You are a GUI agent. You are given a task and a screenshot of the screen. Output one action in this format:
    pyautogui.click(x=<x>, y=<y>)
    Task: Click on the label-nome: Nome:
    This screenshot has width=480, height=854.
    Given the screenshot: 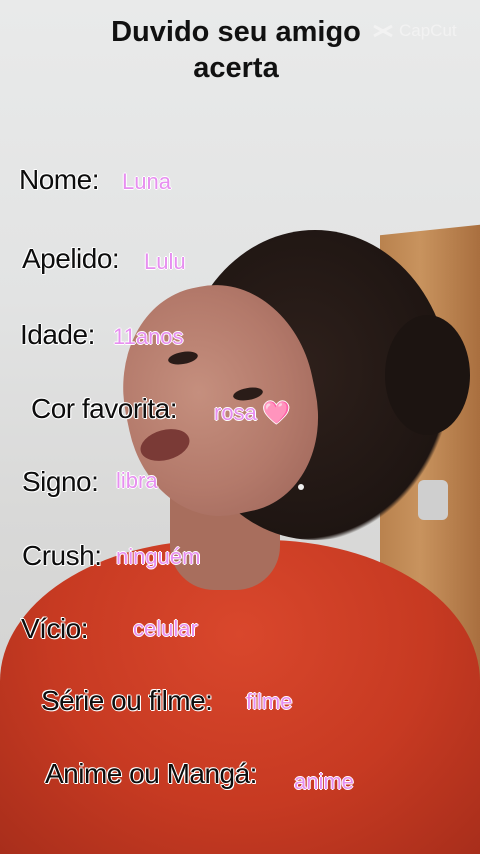 What is the action you would take?
    pyautogui.click(x=59, y=179)
    